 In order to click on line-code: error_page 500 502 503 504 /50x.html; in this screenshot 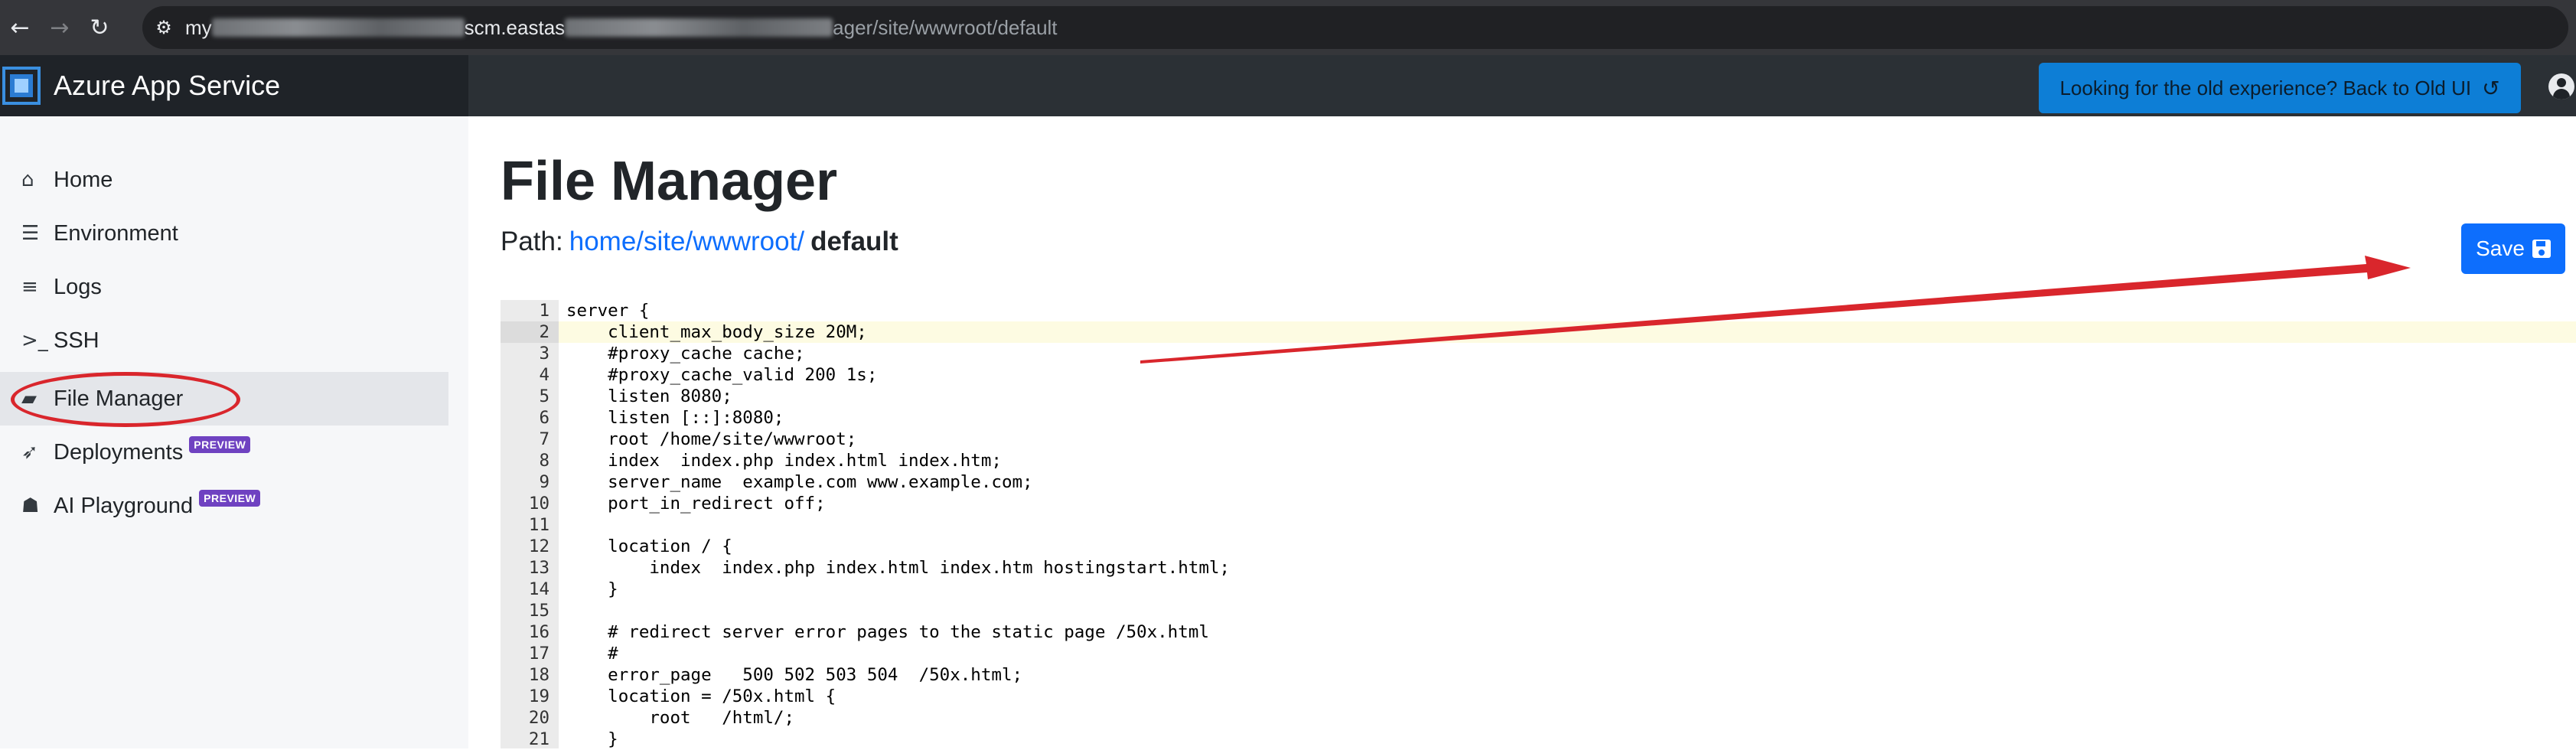, I will do `click(794, 675)`.